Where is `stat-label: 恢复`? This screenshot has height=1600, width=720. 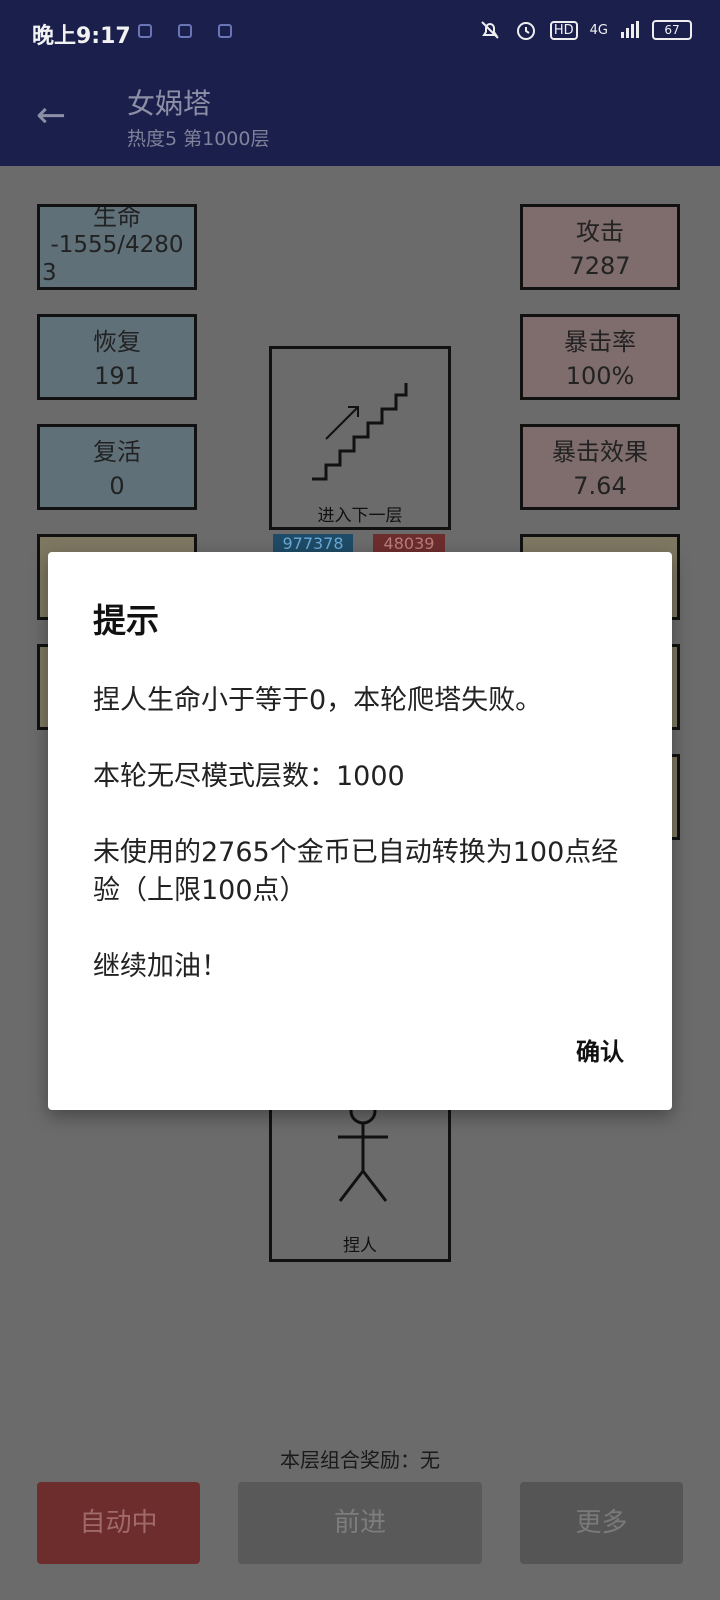 stat-label: 恢复 is located at coordinates (117, 342).